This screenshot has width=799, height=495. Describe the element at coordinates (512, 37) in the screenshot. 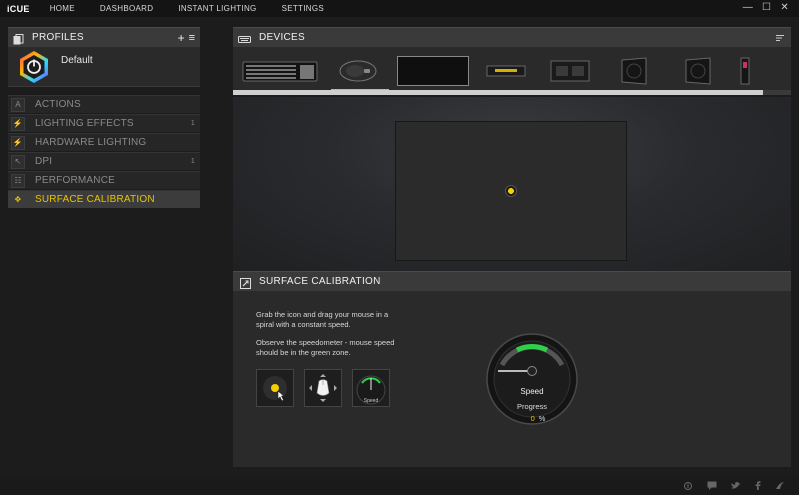

I see `devices-header: DEVICES` at that location.